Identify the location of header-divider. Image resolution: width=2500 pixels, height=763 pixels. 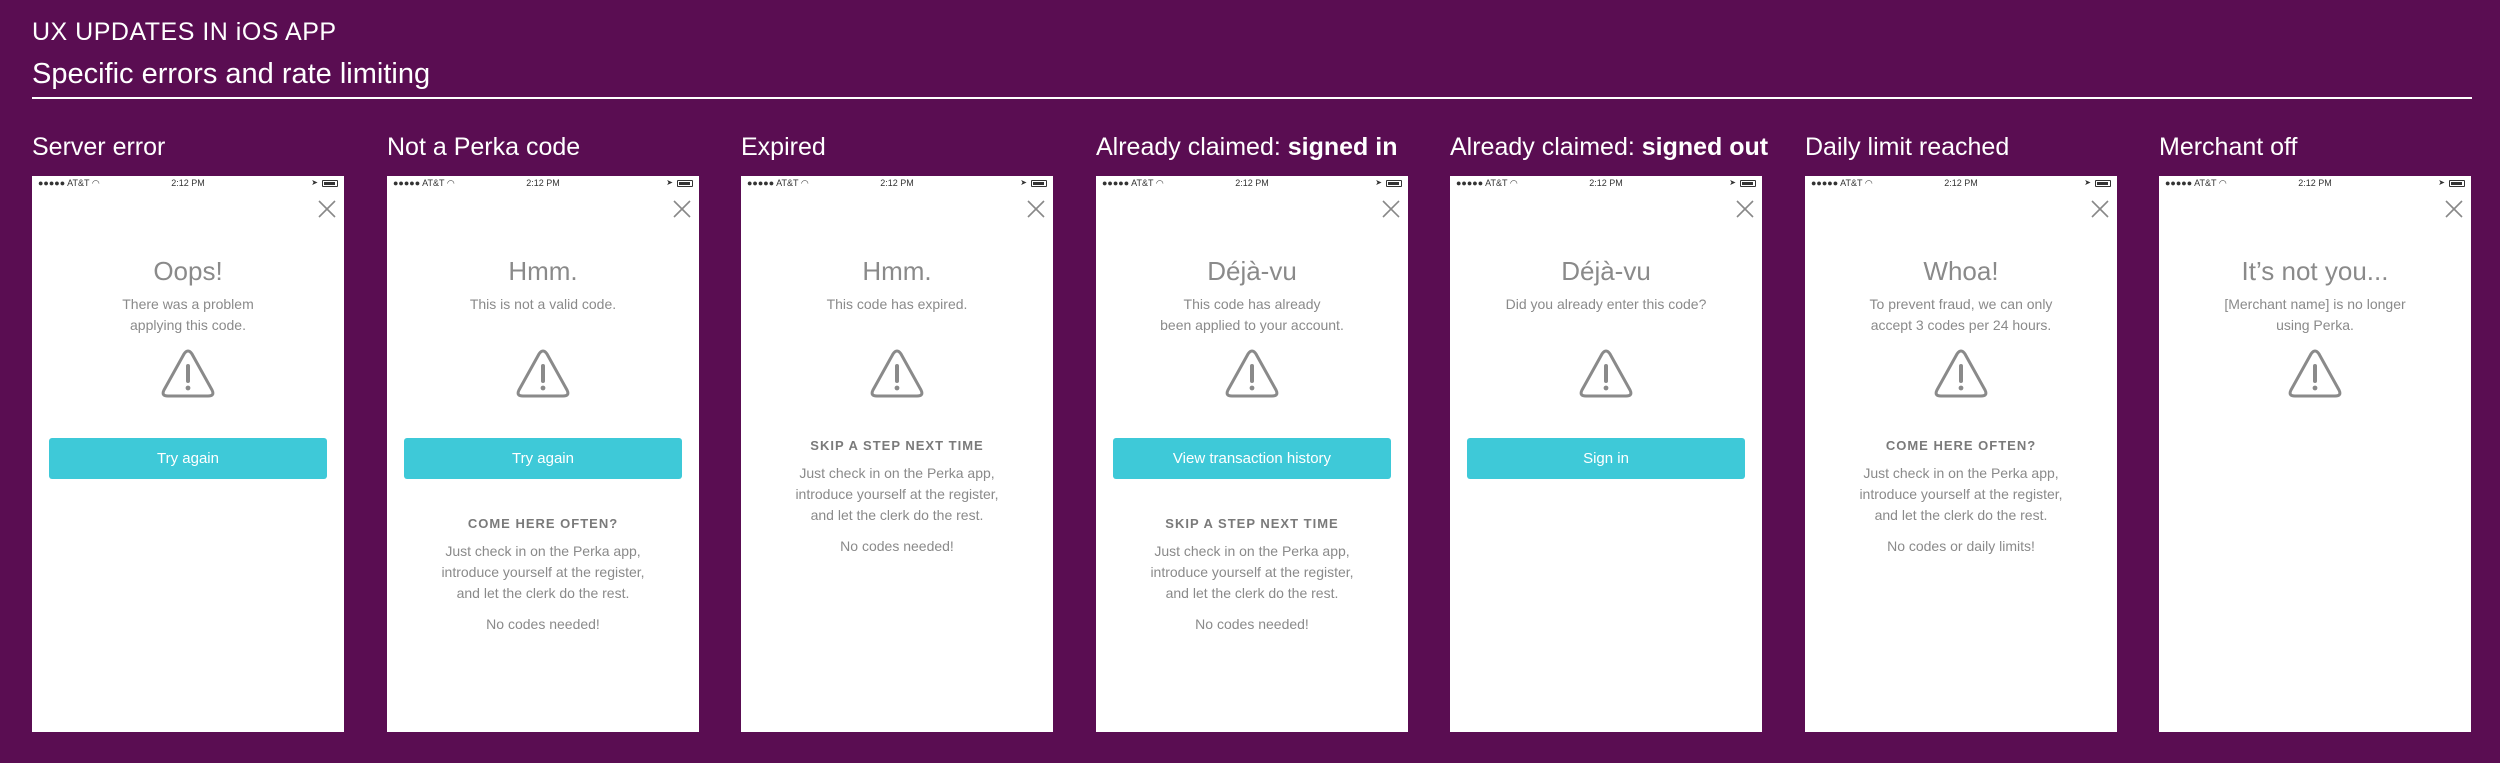
(1252, 98).